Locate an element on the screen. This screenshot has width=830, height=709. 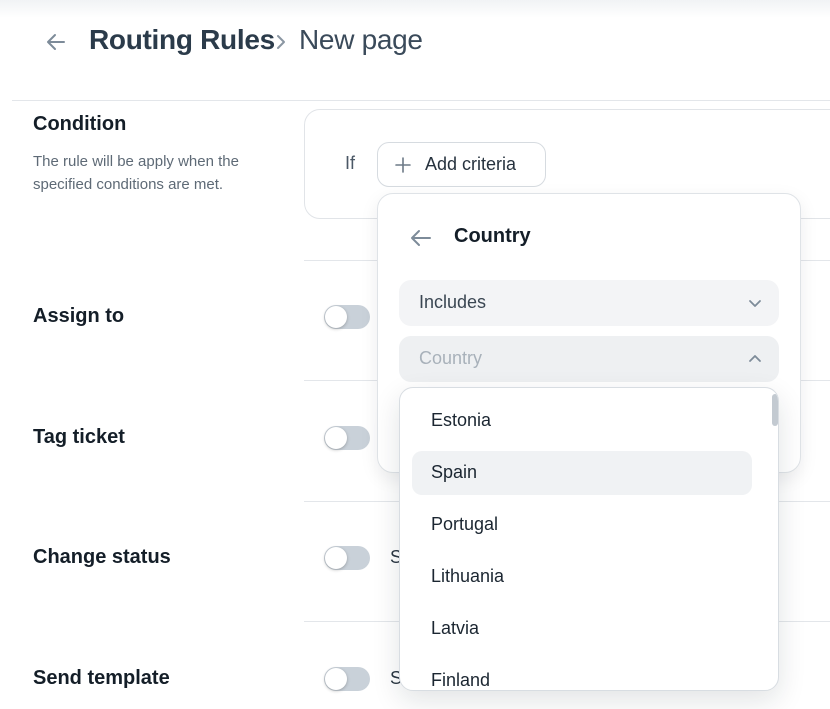
option-label: Lithuania is located at coordinates (468, 576).